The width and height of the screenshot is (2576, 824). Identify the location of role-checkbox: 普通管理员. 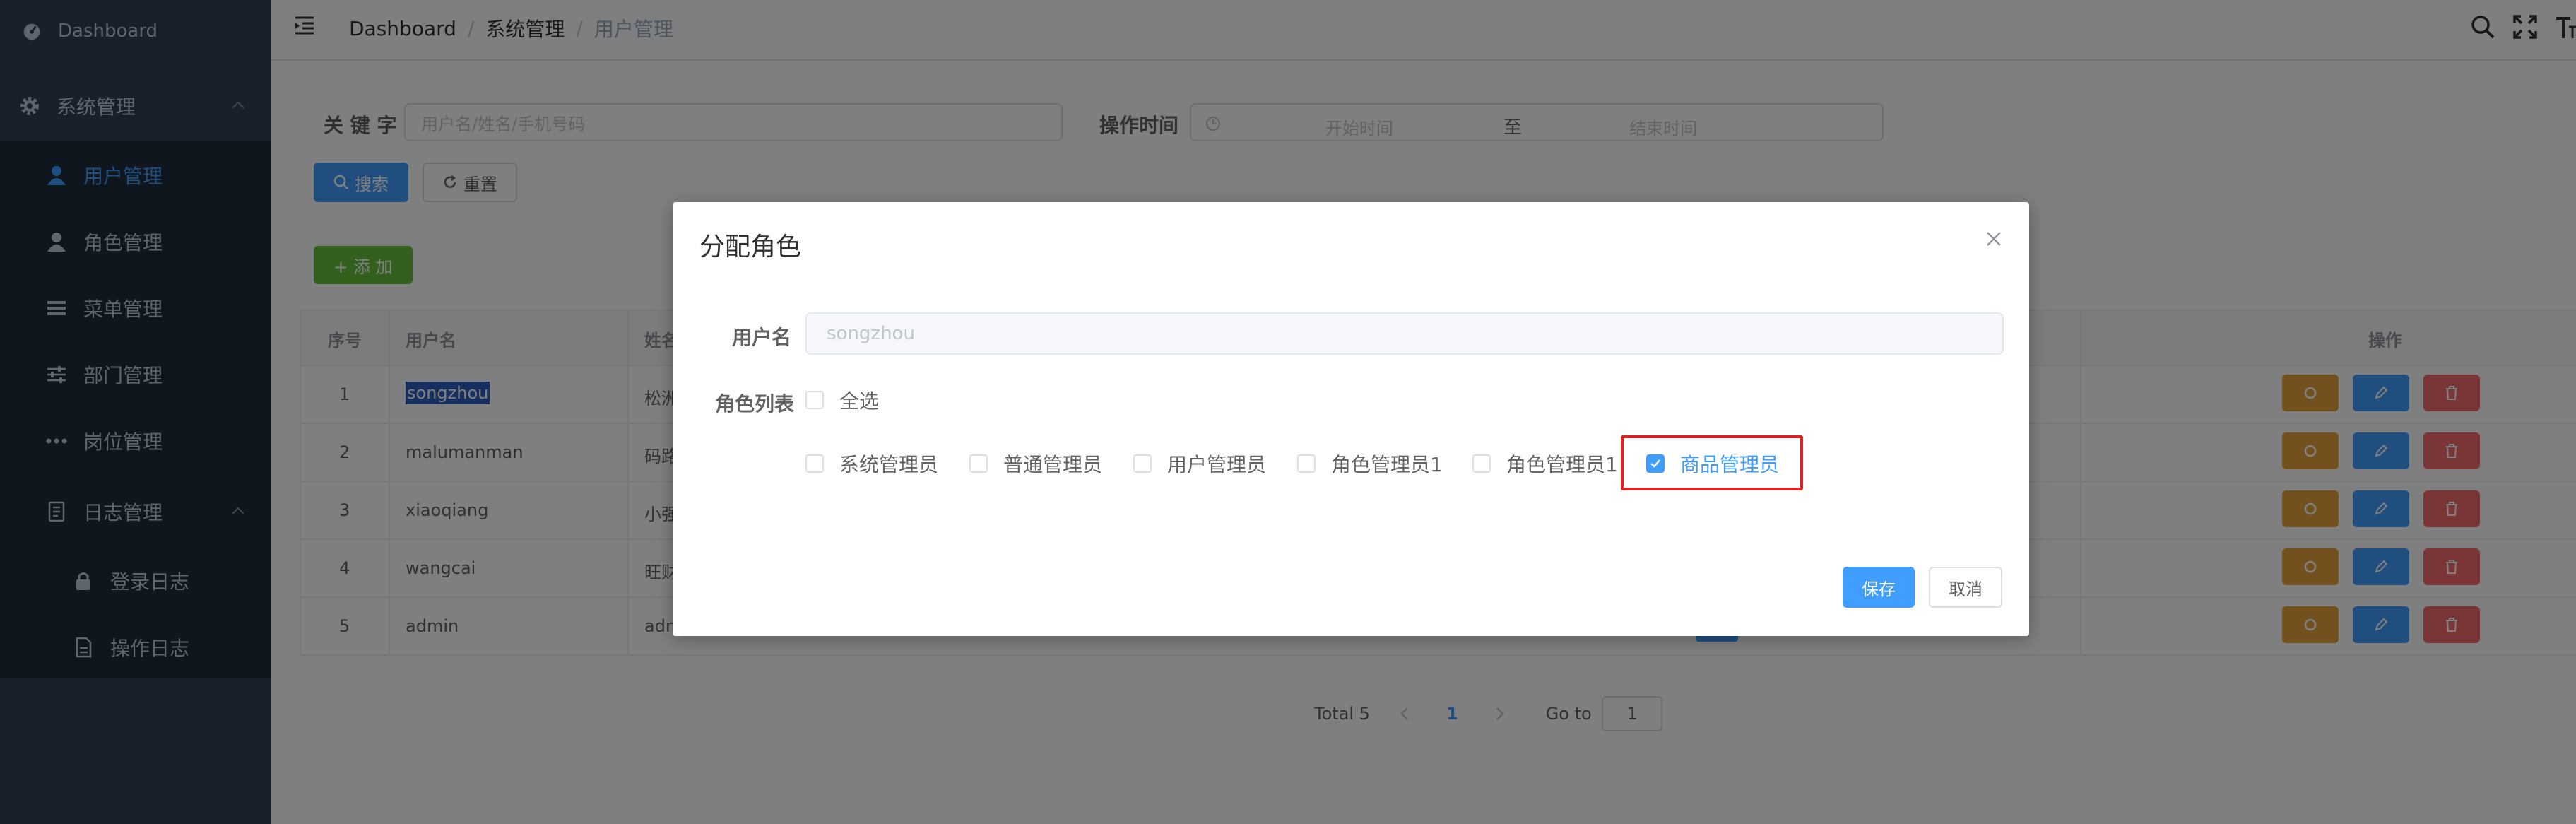
(1035, 463).